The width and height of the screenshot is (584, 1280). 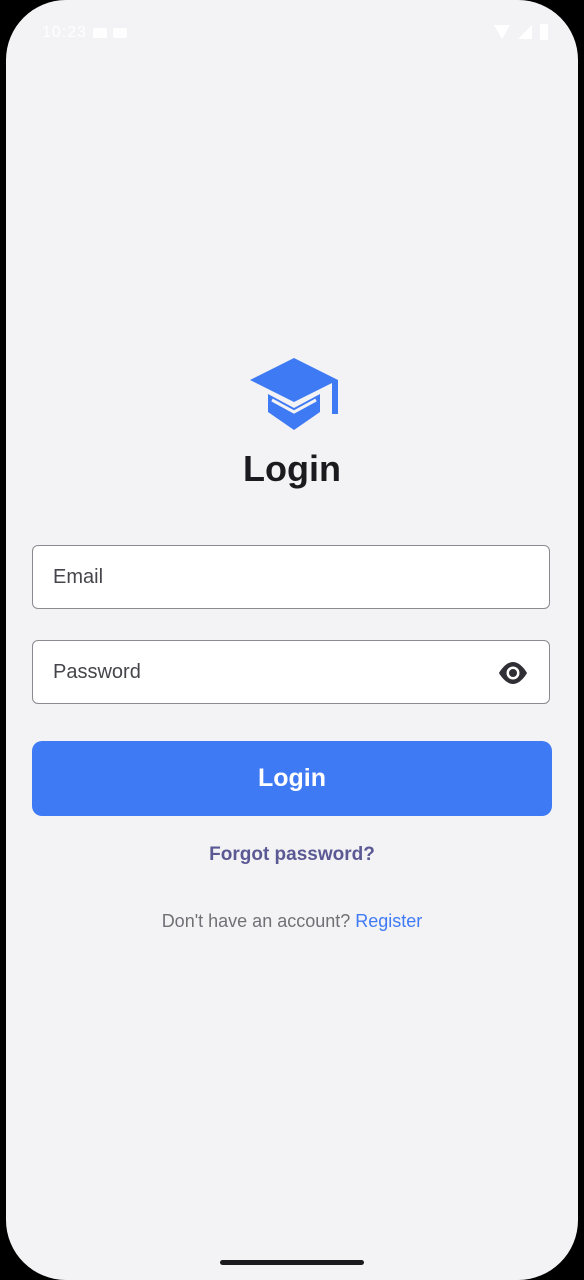 I want to click on email-input, so click(x=291, y=577).